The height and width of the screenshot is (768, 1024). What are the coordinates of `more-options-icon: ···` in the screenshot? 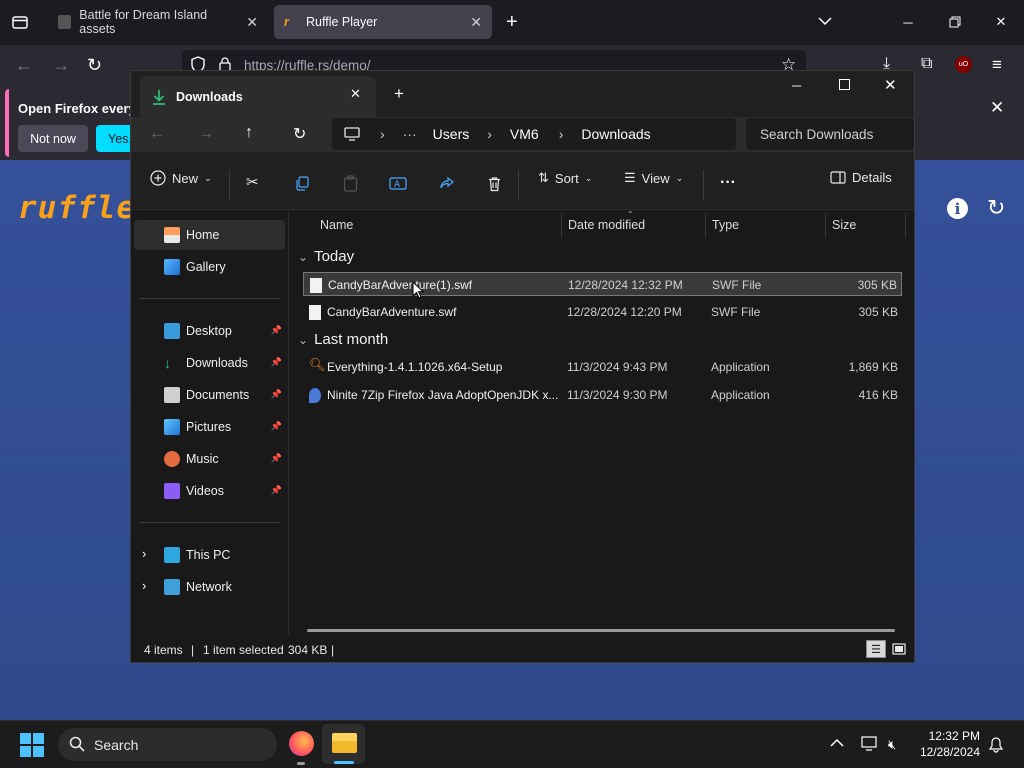 It's located at (728, 183).